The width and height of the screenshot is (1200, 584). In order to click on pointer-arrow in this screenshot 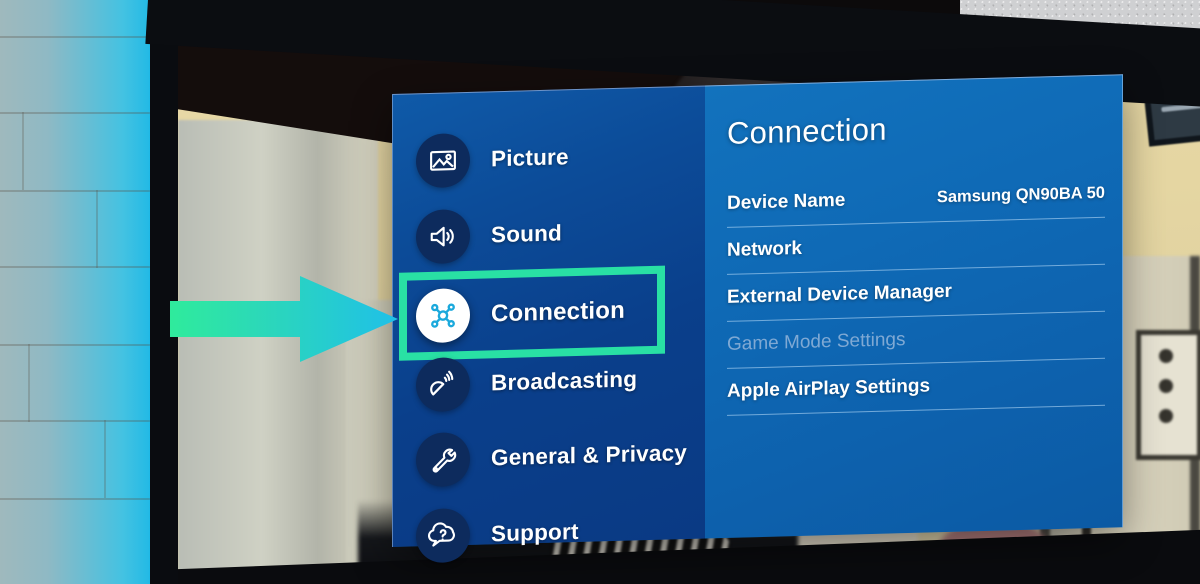, I will do `click(284, 319)`.